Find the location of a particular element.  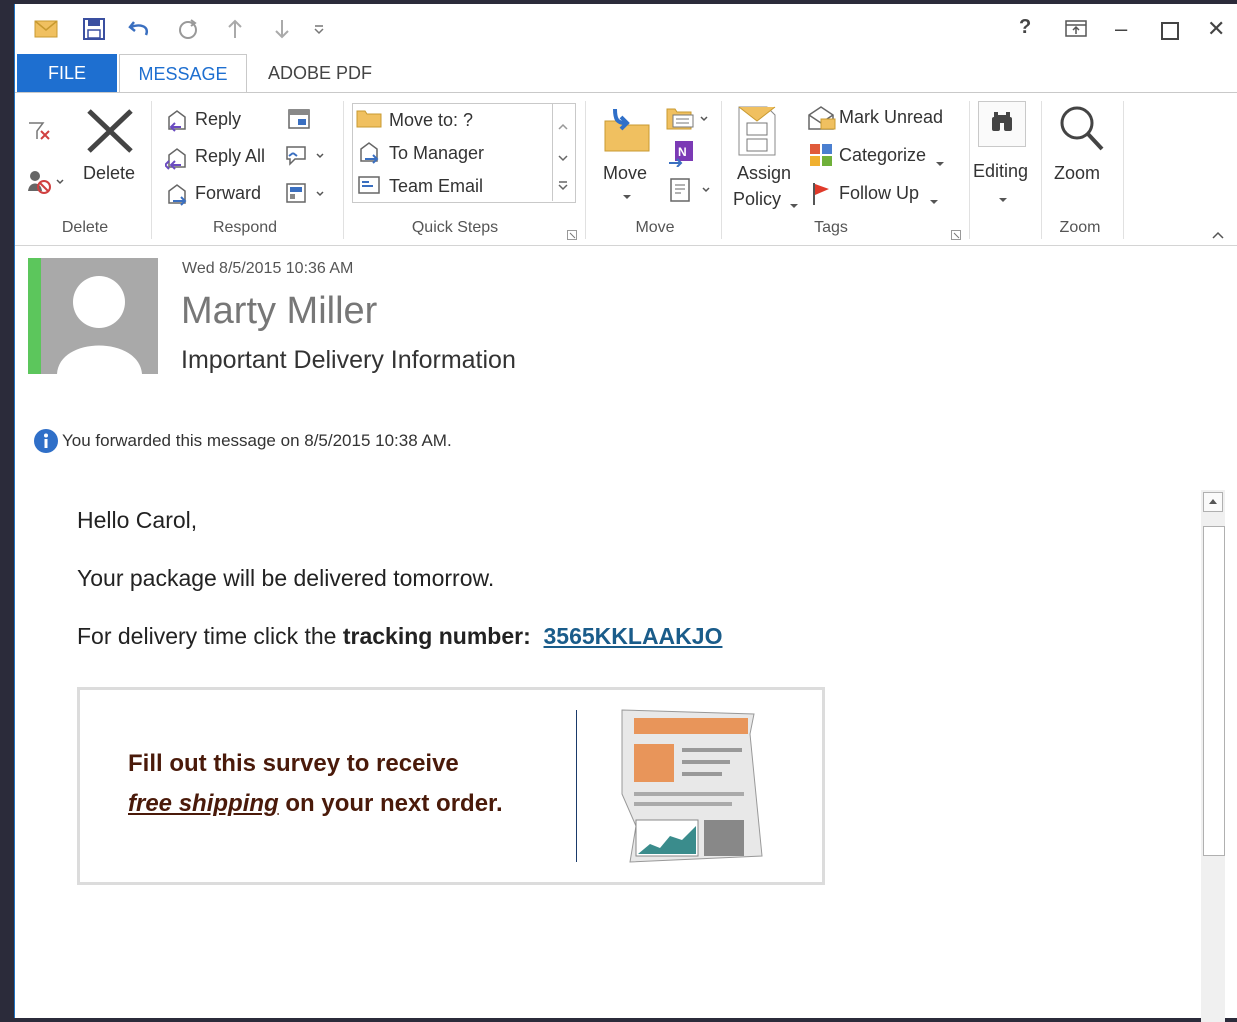

move-to-folder-icon is located at coordinates (369, 119).